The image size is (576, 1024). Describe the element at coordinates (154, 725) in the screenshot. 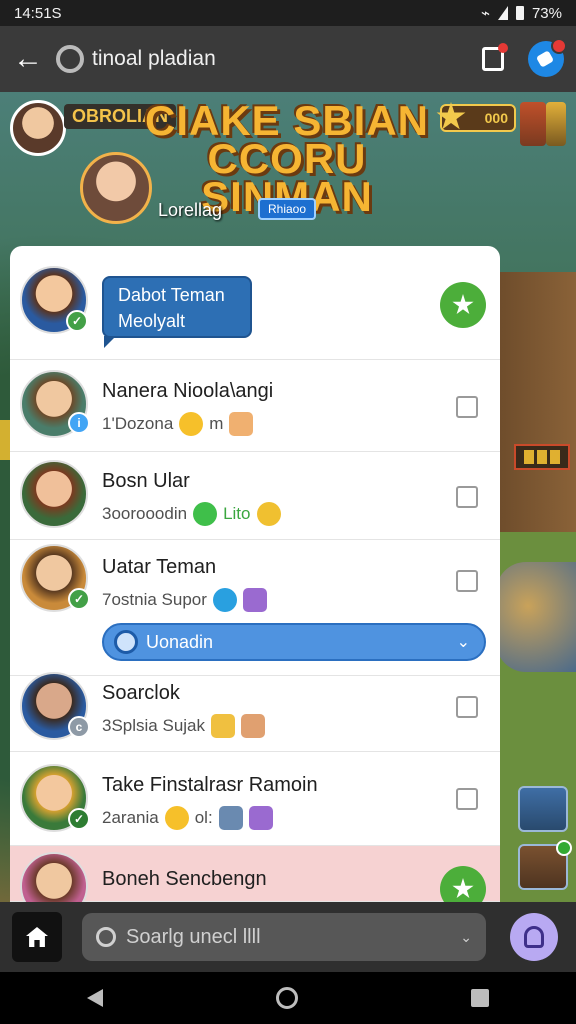

I see `status-text: 3Splsia Sujak` at that location.